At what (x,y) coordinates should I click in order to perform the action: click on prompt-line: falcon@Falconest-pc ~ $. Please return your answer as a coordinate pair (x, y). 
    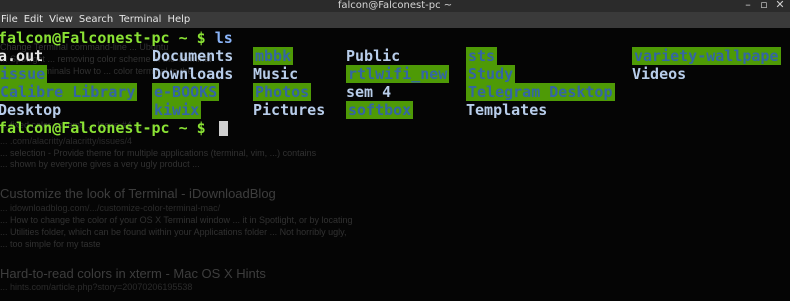
    Looking at the image, I should click on (114, 128).